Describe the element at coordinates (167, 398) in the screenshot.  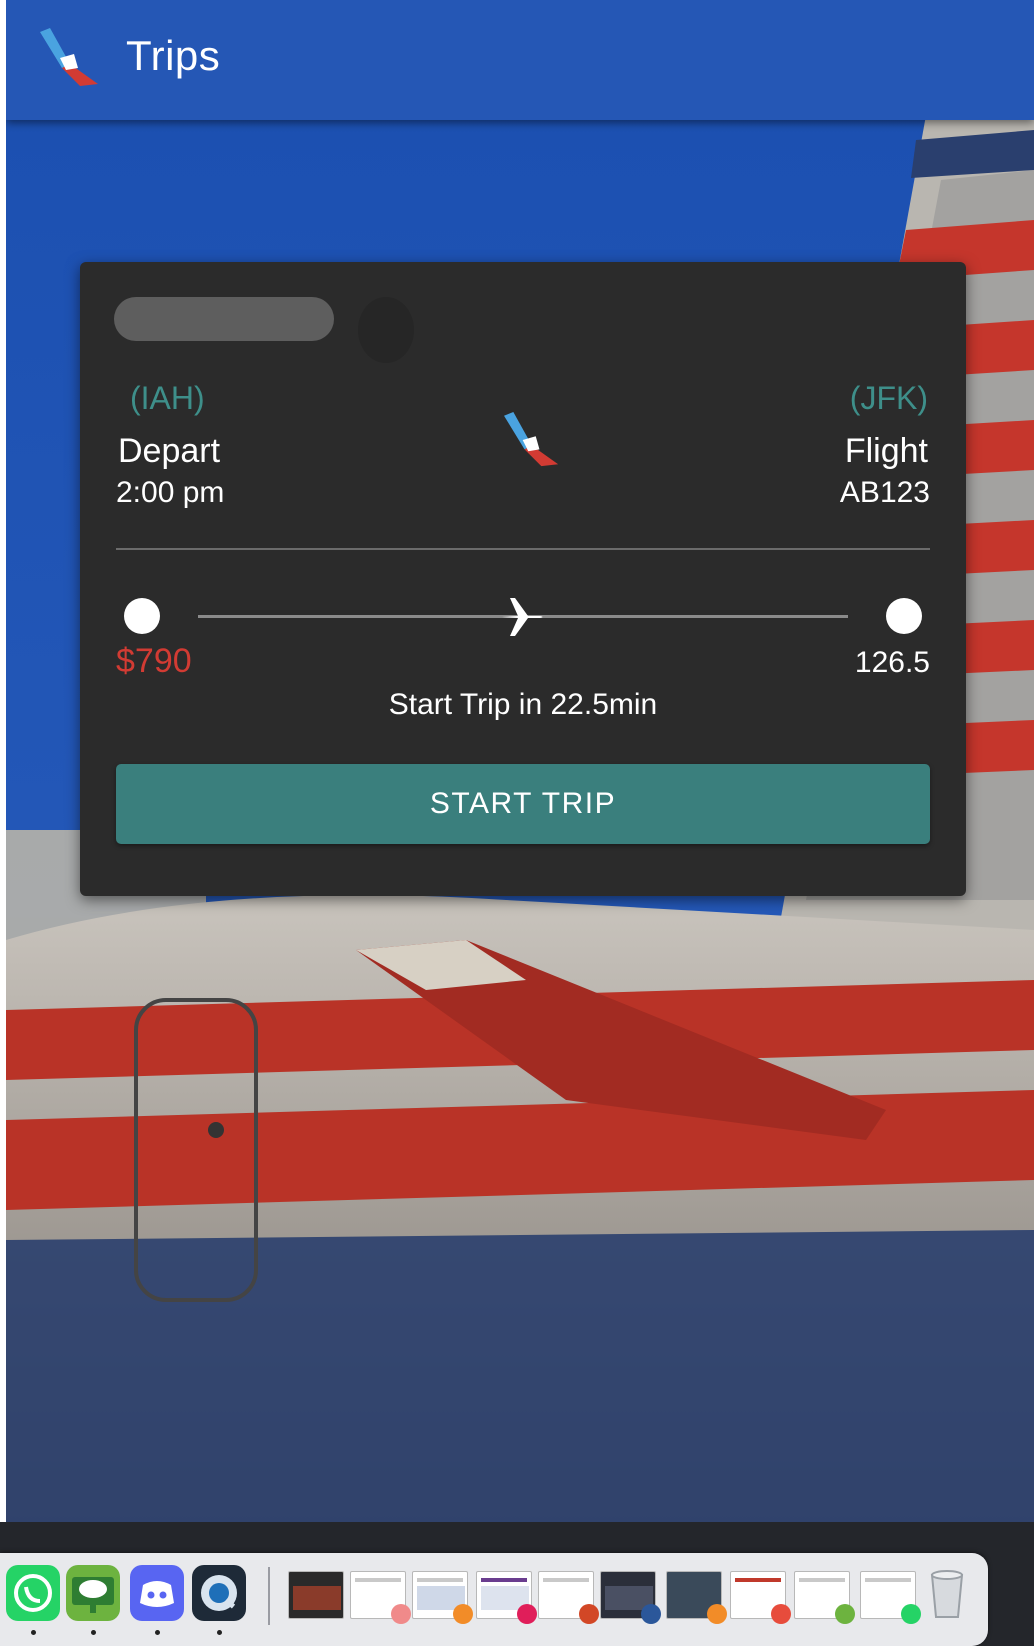
I see `origin-airport-code: (IAH)` at that location.